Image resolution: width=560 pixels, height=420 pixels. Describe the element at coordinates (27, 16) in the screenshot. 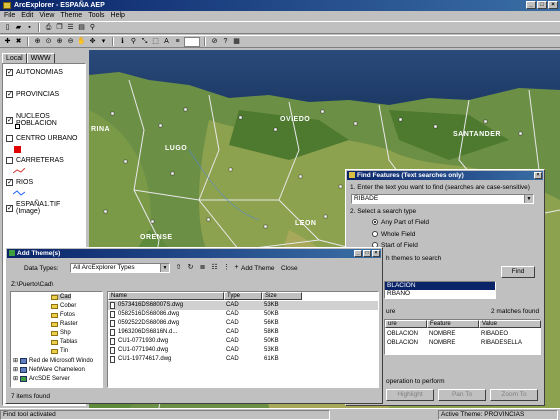

I see `menu-edit: Edit` at that location.